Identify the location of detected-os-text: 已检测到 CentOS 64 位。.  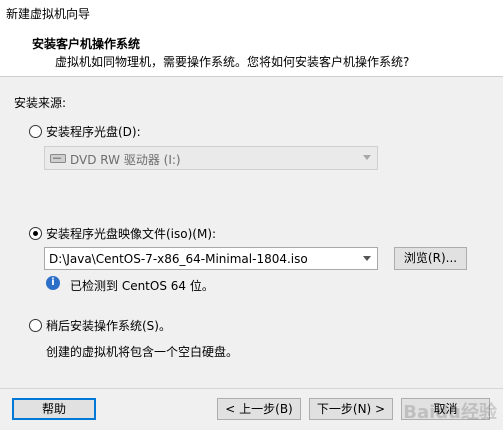
(142, 286).